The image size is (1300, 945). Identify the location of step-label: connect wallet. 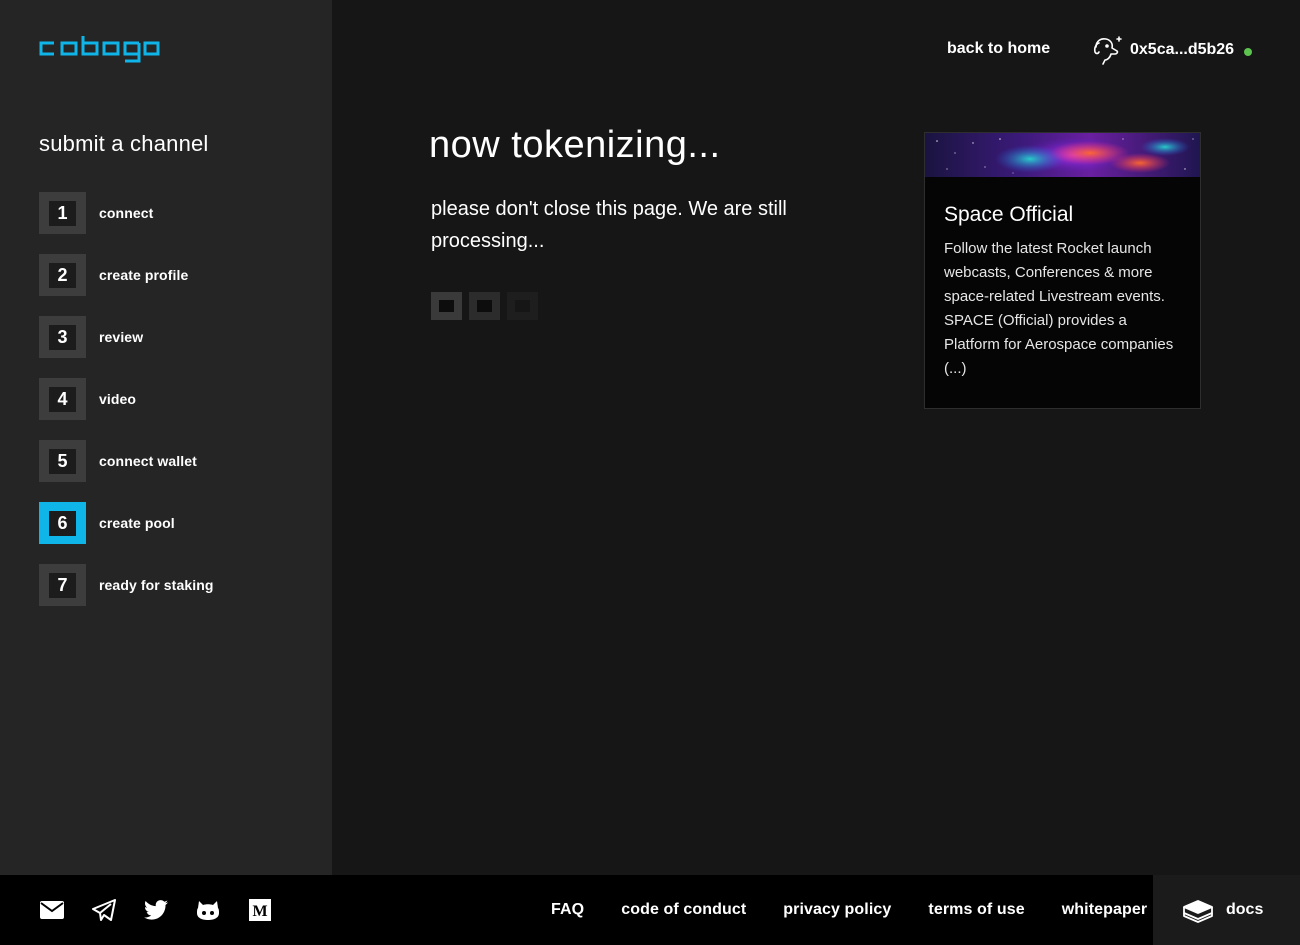
(148, 461).